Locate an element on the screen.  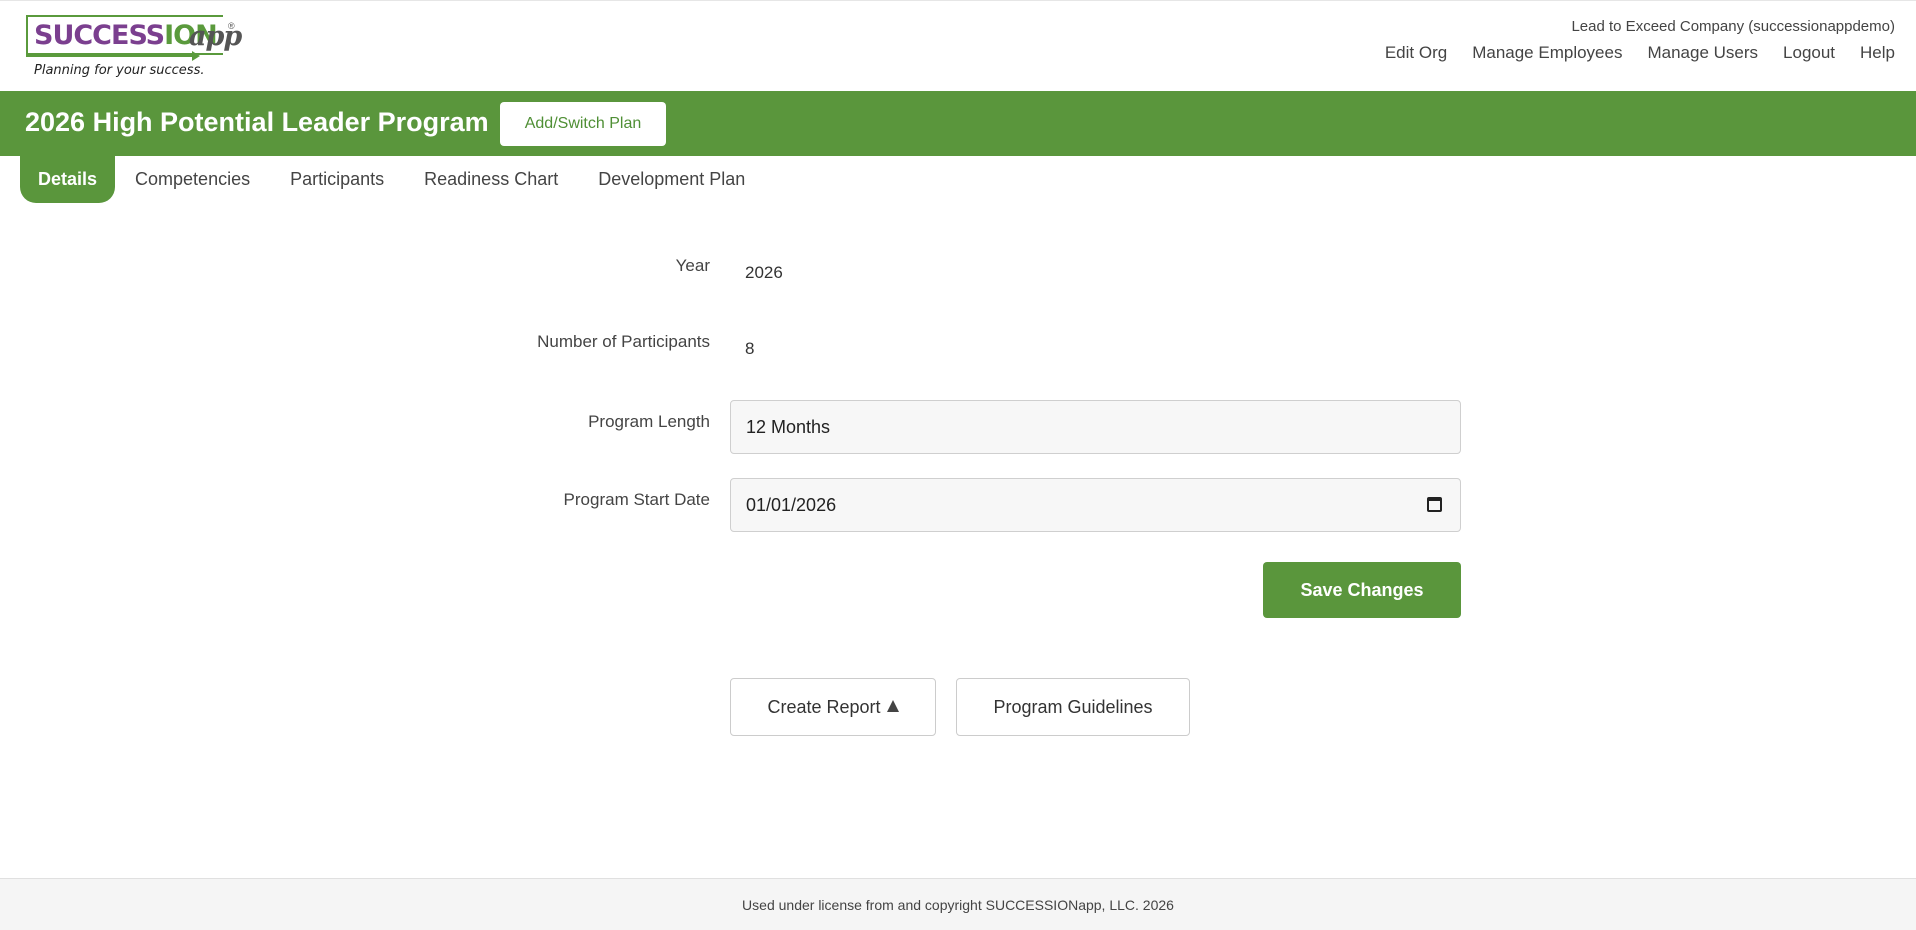
program-length-label: Program Length is located at coordinates (649, 421).